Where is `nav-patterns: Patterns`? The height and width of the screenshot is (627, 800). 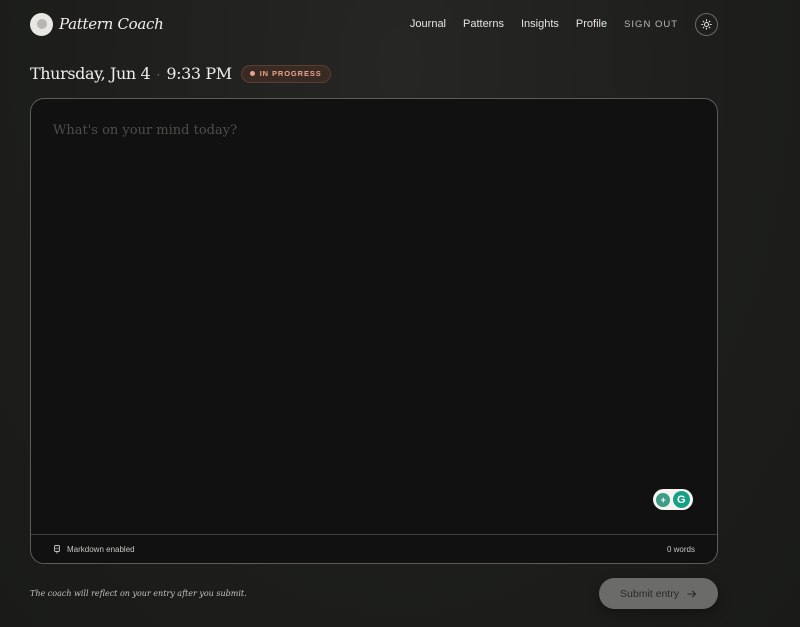 nav-patterns: Patterns is located at coordinates (483, 24).